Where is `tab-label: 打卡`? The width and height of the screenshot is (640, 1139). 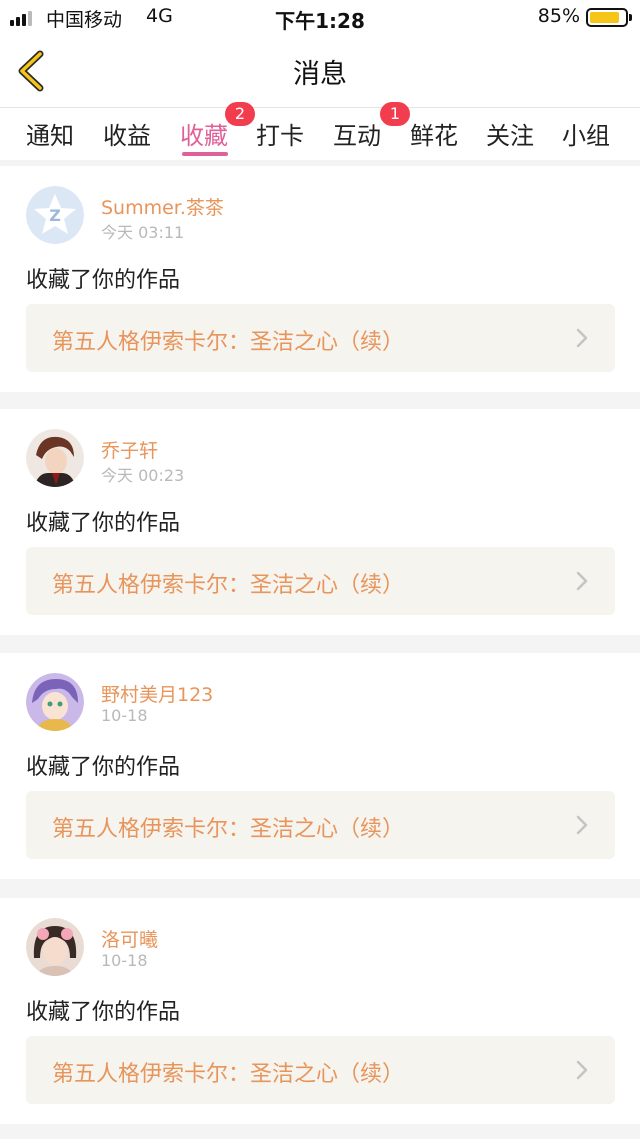
tab-label: 打卡 is located at coordinates (280, 136).